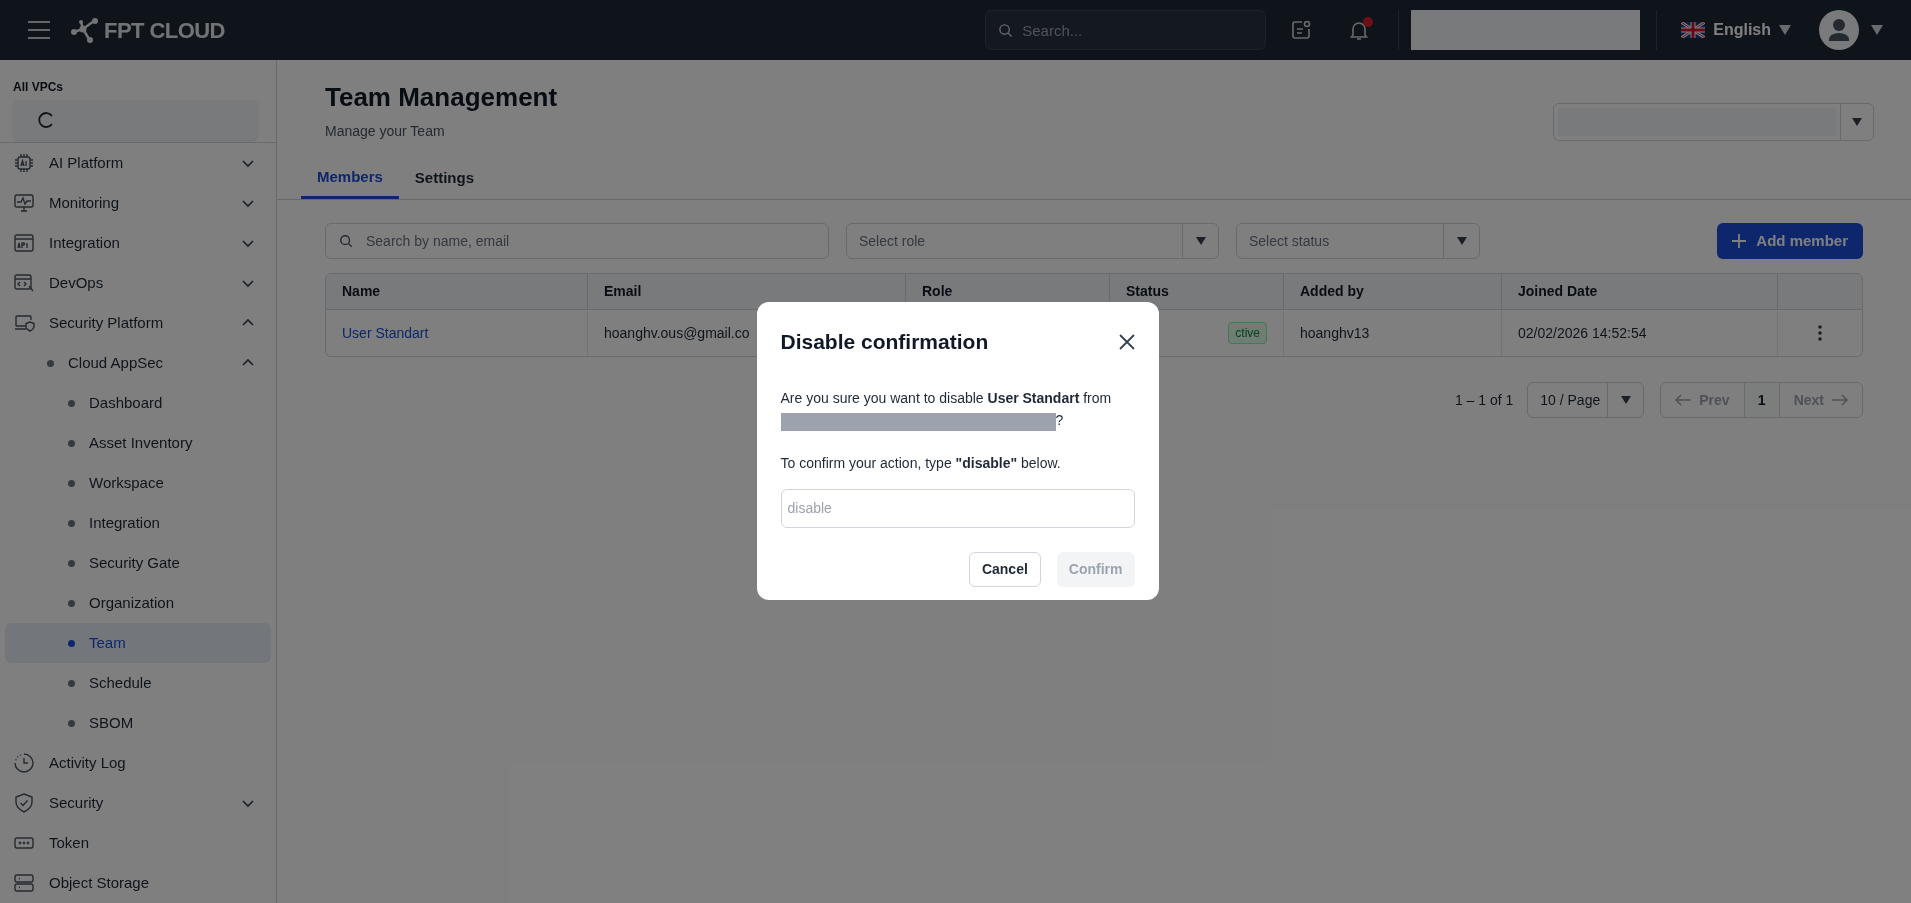  What do you see at coordinates (1358, 241) in the screenshot?
I see `dropdown-field: Select status` at bounding box center [1358, 241].